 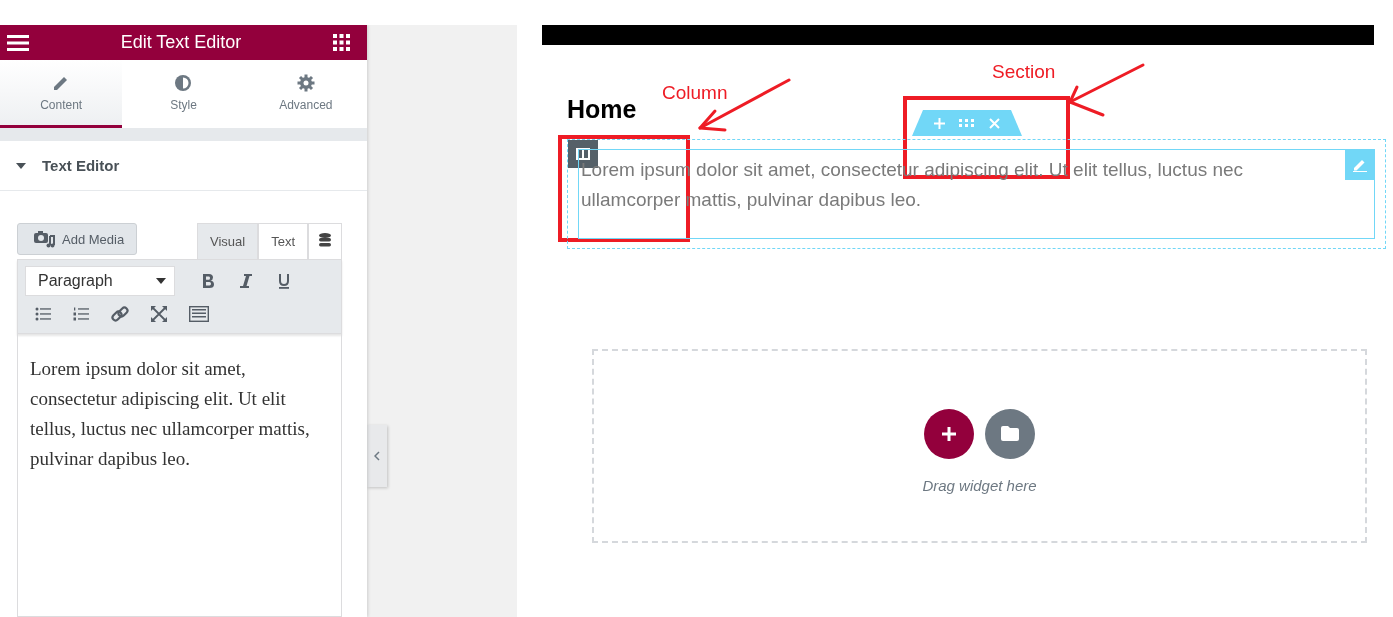 What do you see at coordinates (979, 485) in the screenshot?
I see `drop-hint: Drag widget here` at bounding box center [979, 485].